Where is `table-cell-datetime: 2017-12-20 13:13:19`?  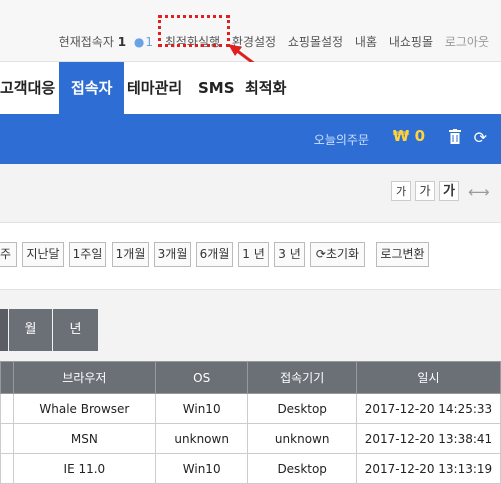
table-cell-datetime: 2017-12-20 13:13:19 is located at coordinates (428, 468).